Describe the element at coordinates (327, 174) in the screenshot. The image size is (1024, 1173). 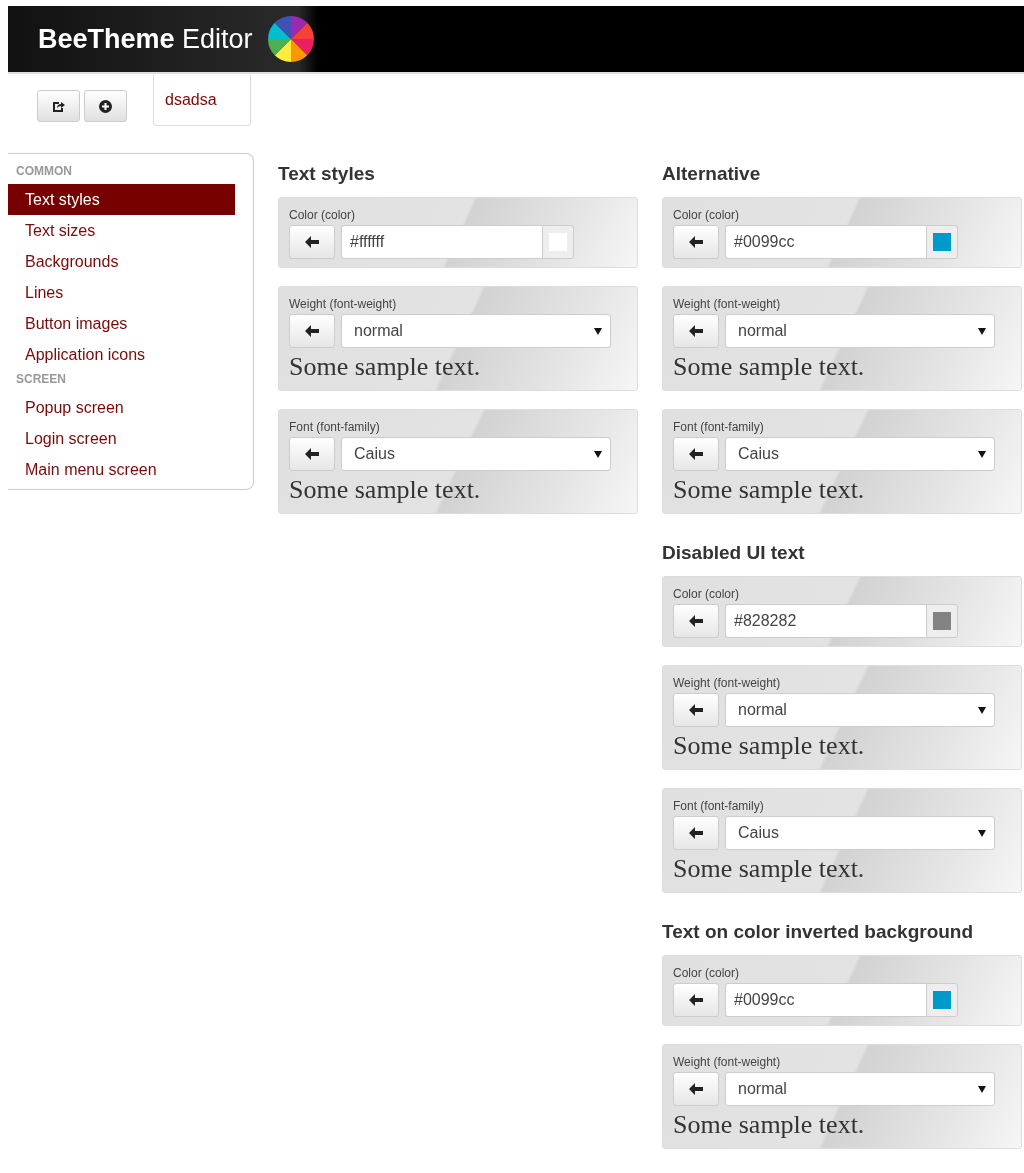
I see `group-title: Text styles` at that location.